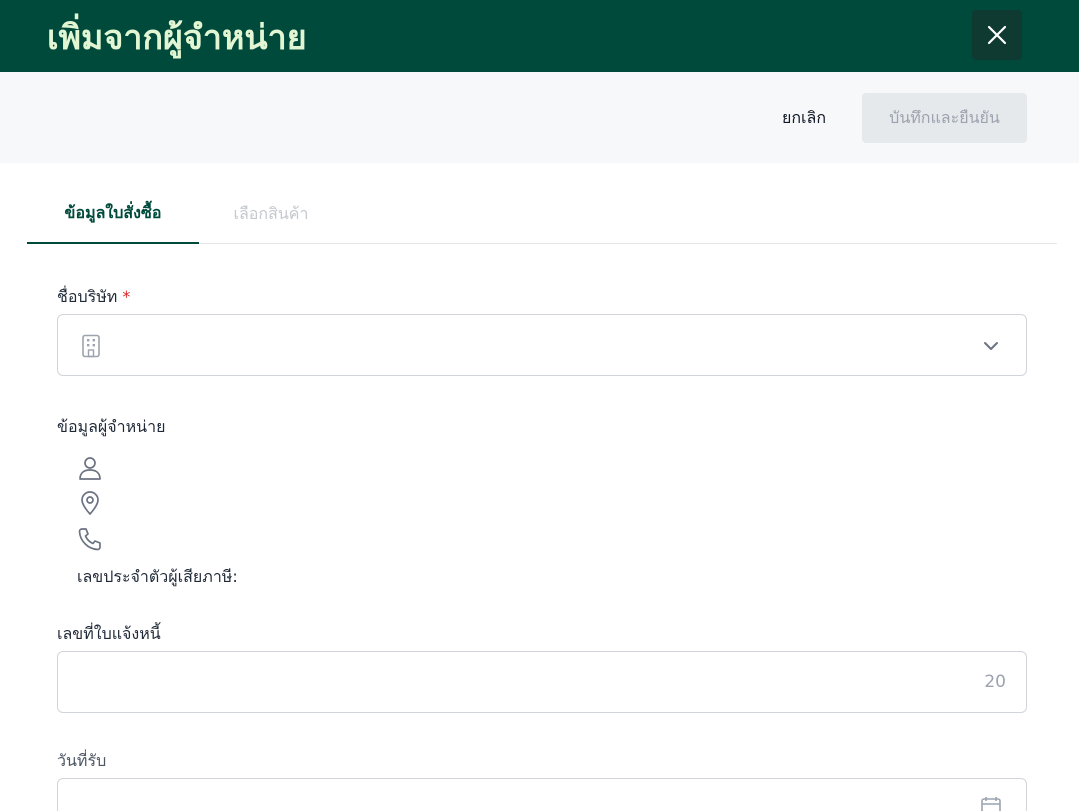  What do you see at coordinates (542, 214) in the screenshot?
I see `tab-bar: ข้อมูลใบสั่งซื้อ เลือกสินค้า` at bounding box center [542, 214].